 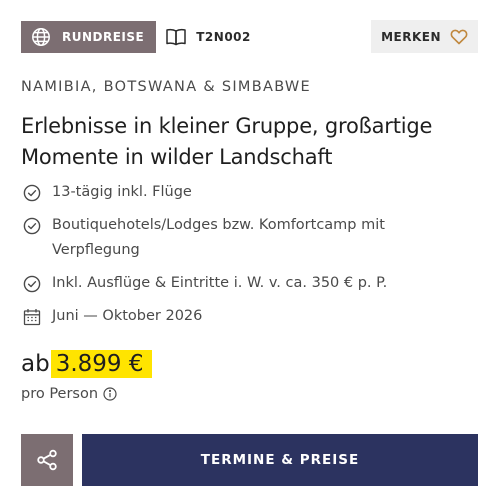 I want to click on price-per-person: pro Person, so click(x=69, y=394).